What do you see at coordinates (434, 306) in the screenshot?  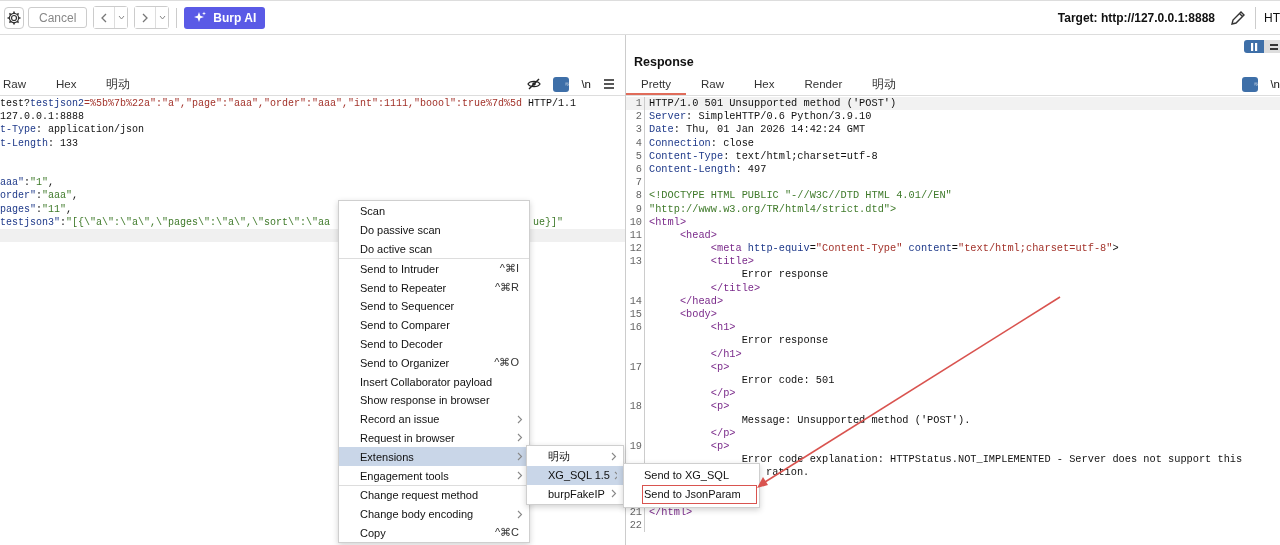 I see `menu-item: Send to Sequencer` at bounding box center [434, 306].